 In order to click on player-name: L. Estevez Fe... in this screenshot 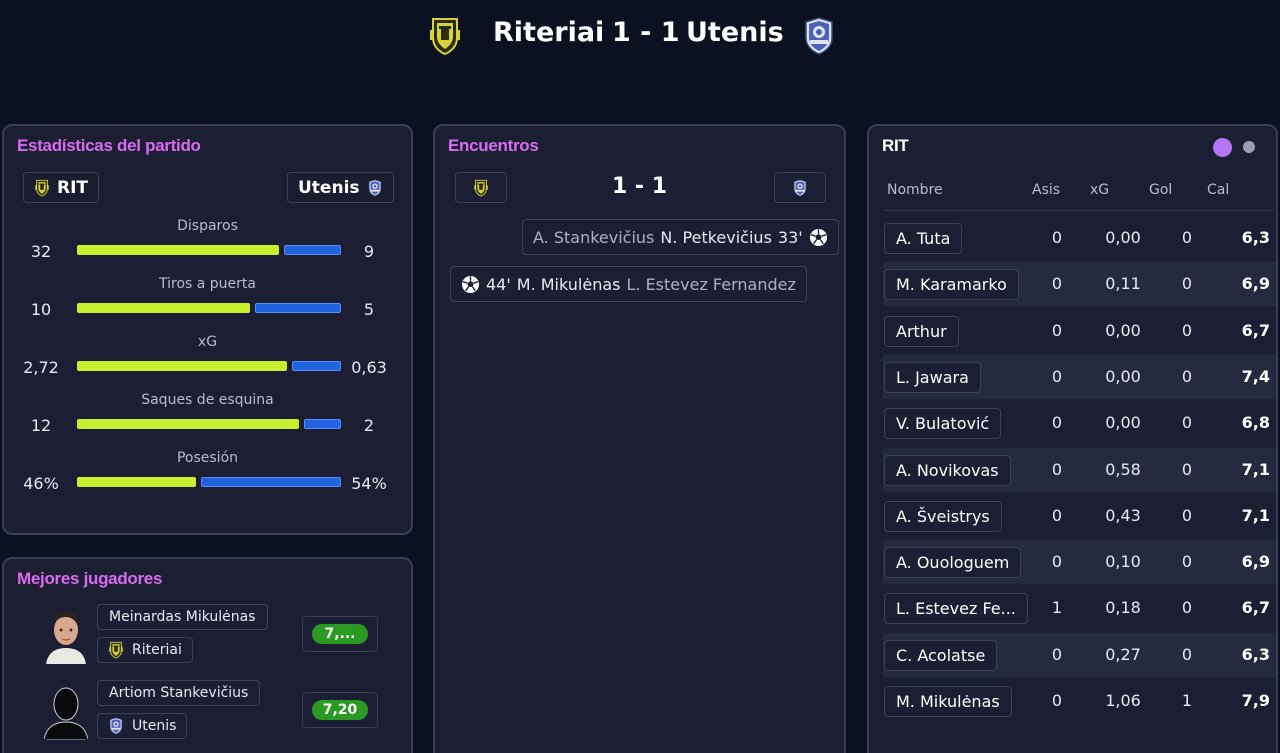, I will do `click(956, 609)`.